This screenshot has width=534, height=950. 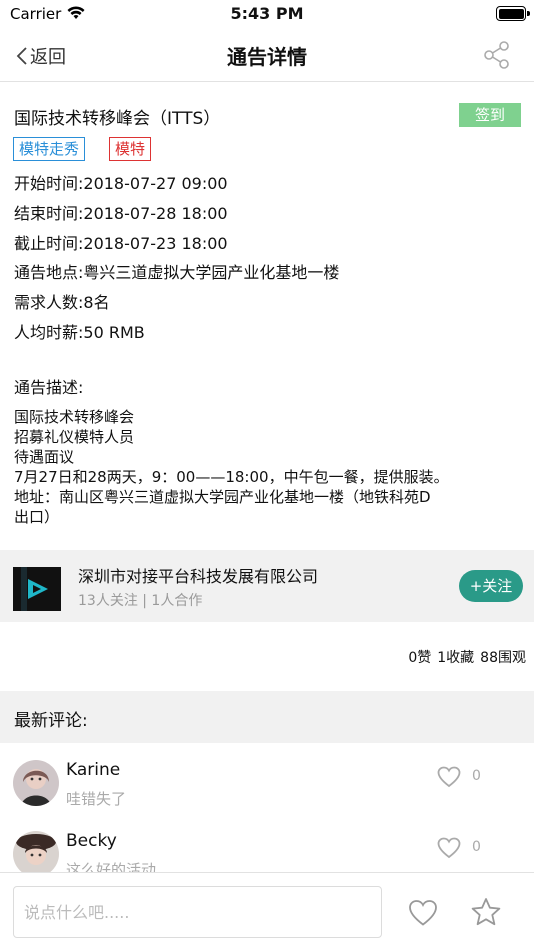 What do you see at coordinates (93, 770) in the screenshot?
I see `comment-author: Karine` at bounding box center [93, 770].